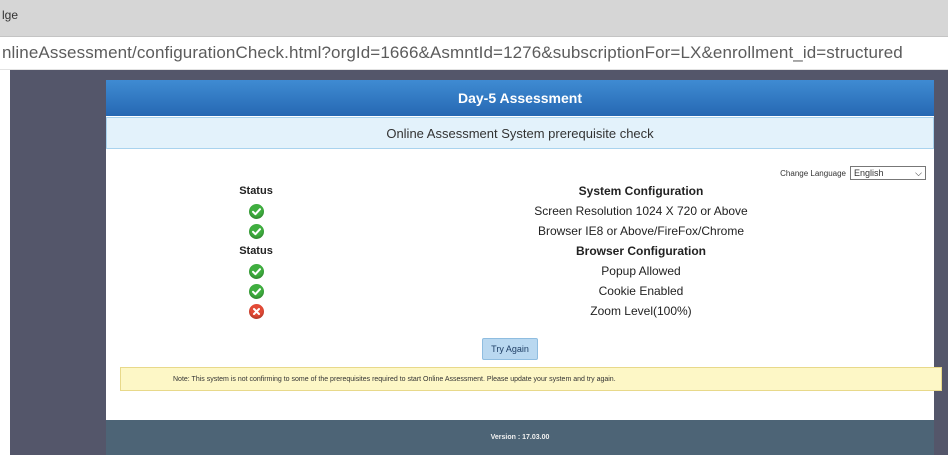 The width and height of the screenshot is (948, 455). I want to click on browser-header-row: Status Browser Configuration, so click(520, 251).